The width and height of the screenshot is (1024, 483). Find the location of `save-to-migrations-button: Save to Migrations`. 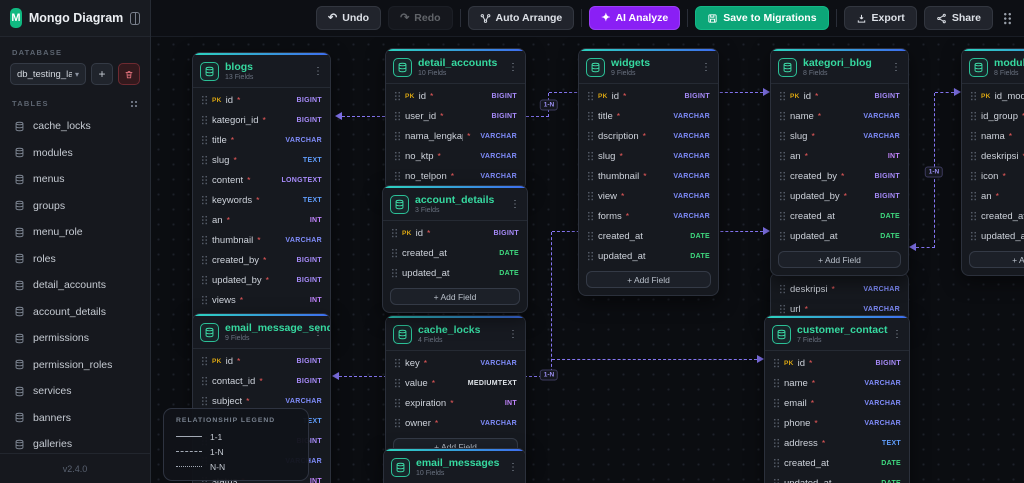

save-to-migrations-button: Save to Migrations is located at coordinates (762, 18).